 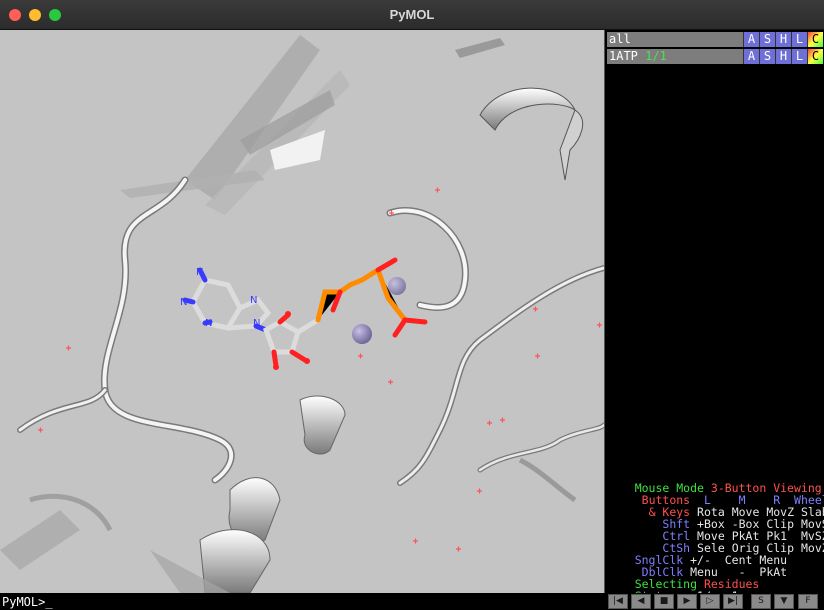 What do you see at coordinates (808, 601) in the screenshot?
I see `fullscreen-button: F` at bounding box center [808, 601].